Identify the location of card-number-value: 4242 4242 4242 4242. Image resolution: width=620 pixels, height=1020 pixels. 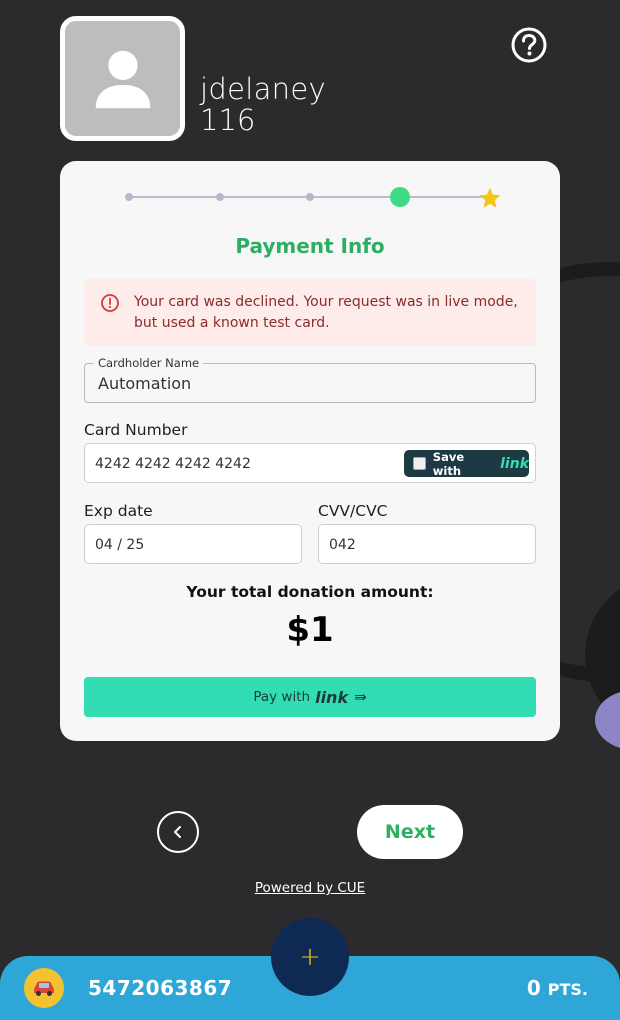
(173, 464).